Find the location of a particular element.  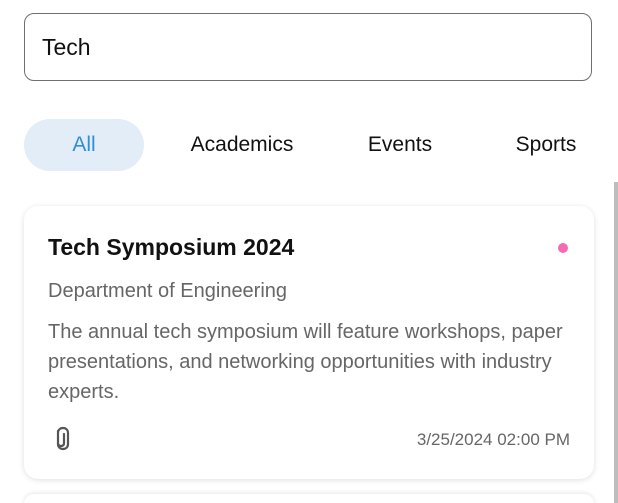

tab-academics: Academics is located at coordinates (242, 145).